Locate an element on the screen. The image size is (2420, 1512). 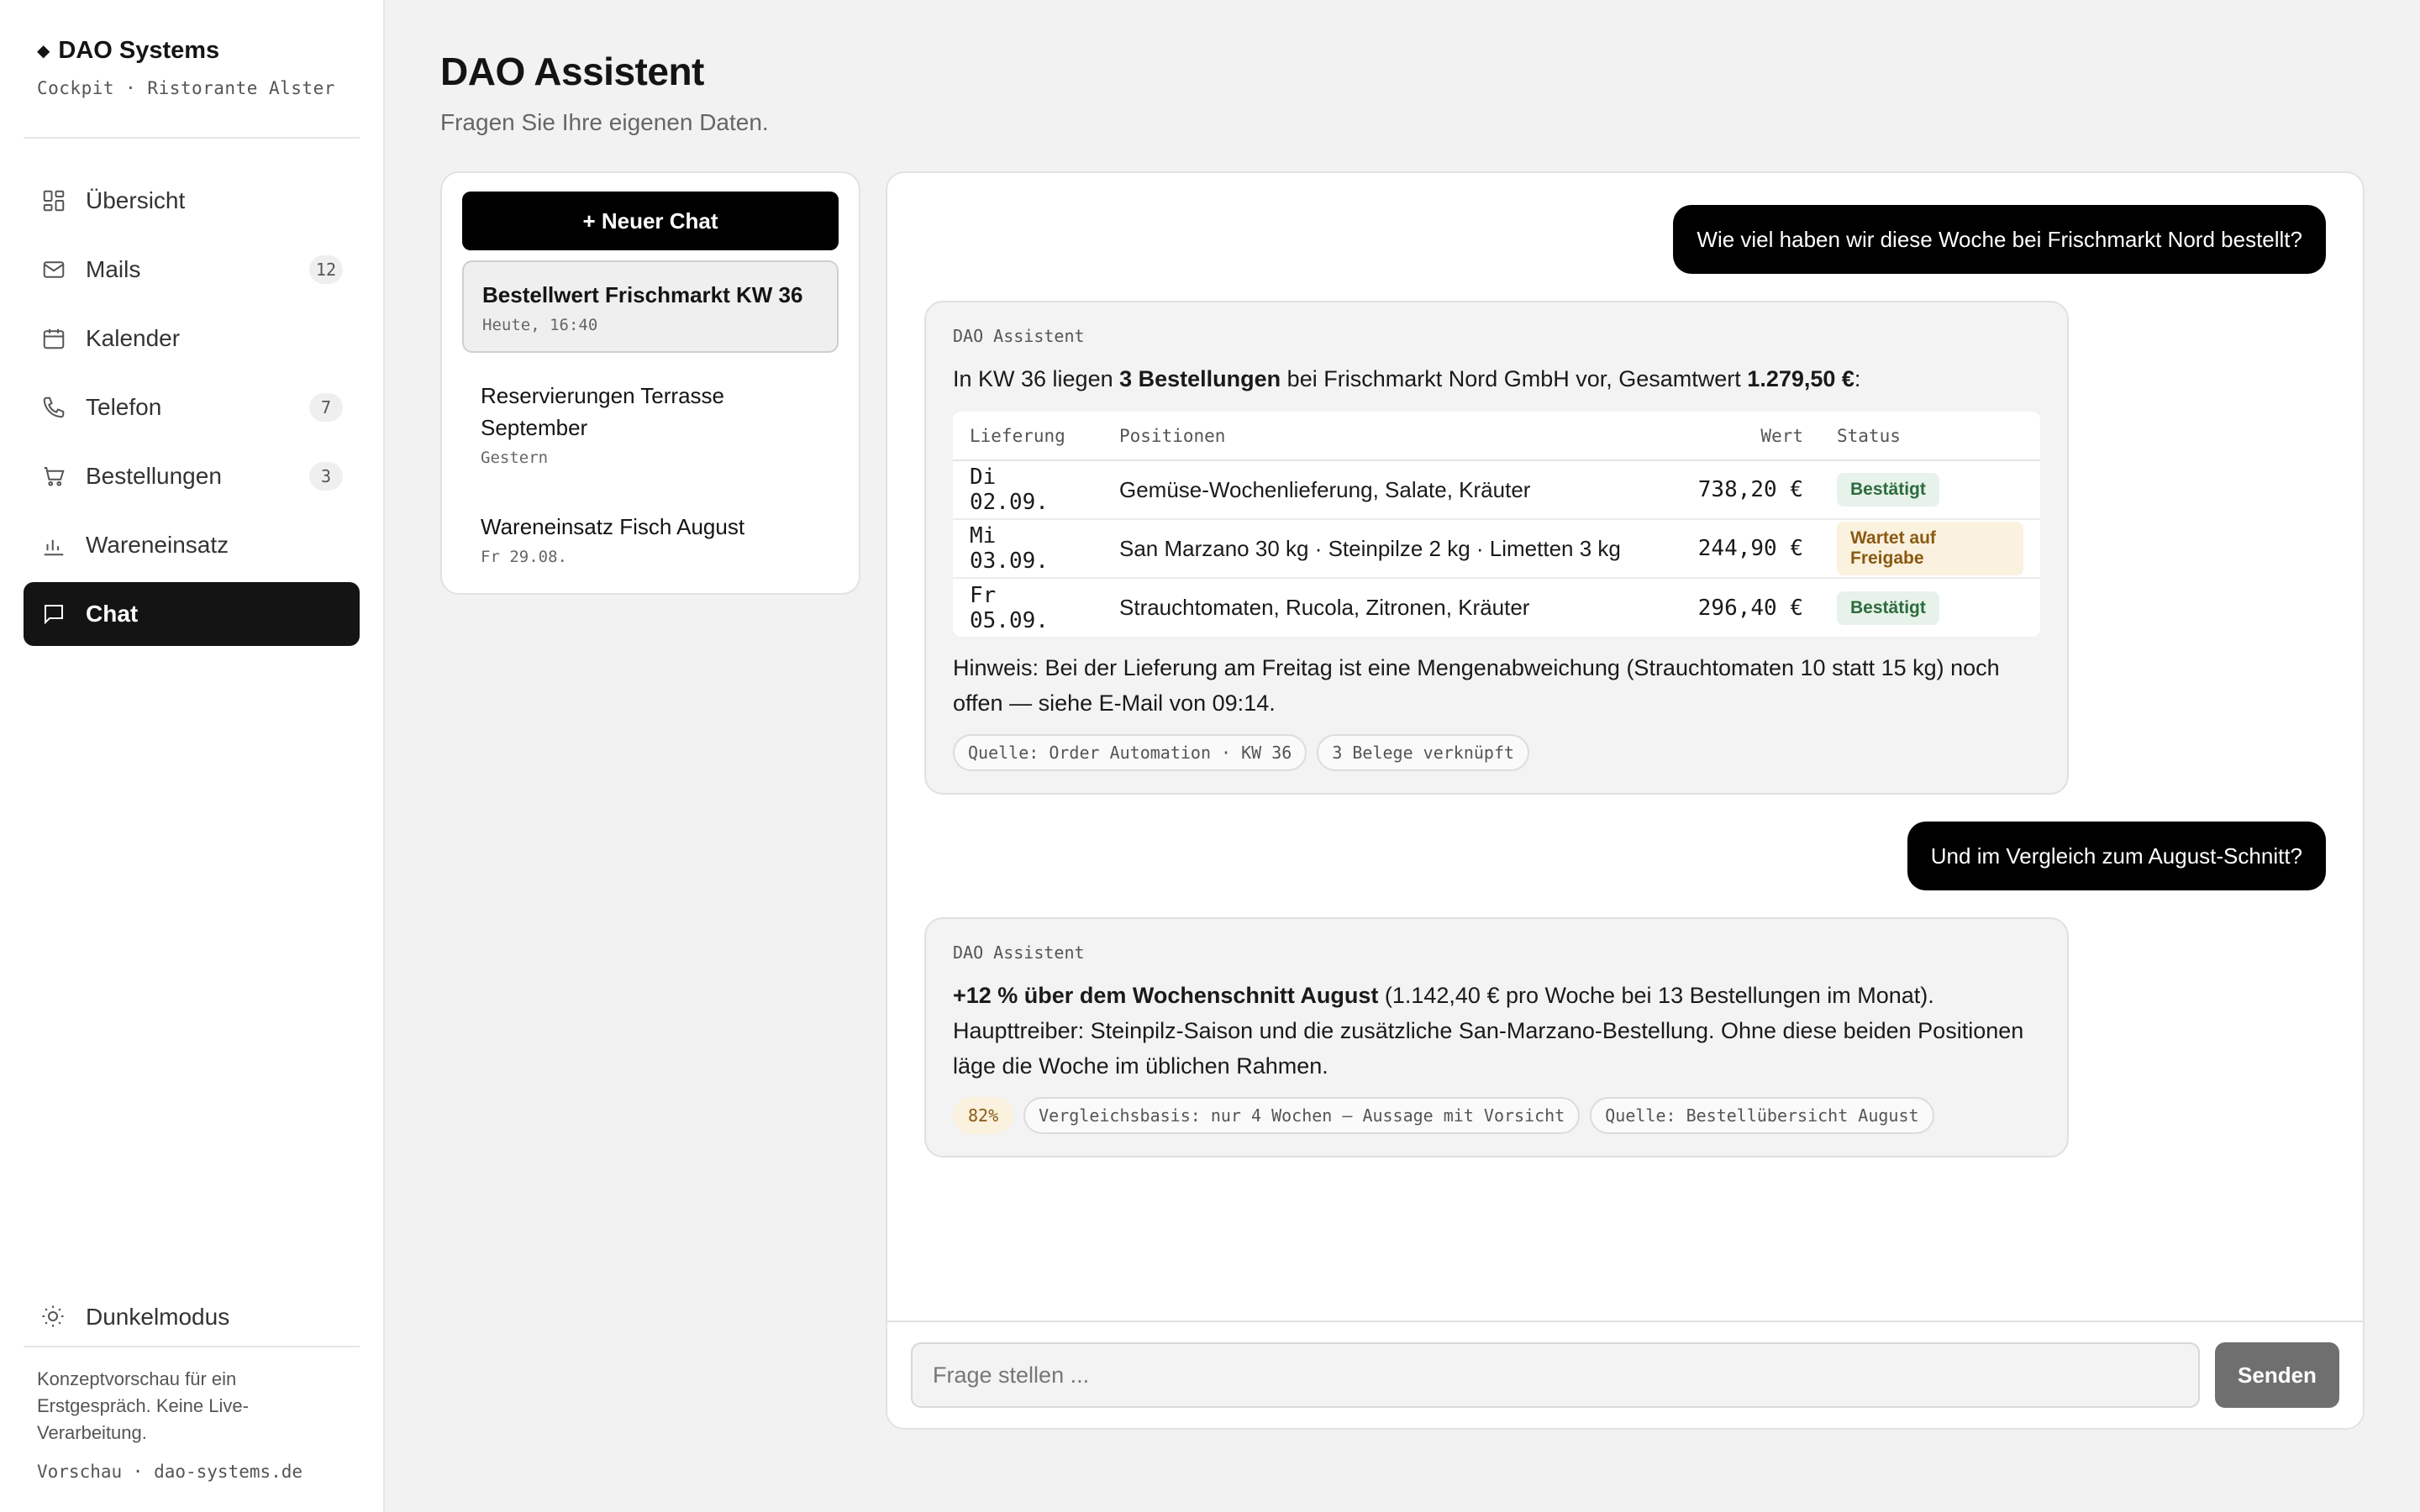
brand-subtitle: Cockpit · Ristorante Alster is located at coordinates (186, 88).